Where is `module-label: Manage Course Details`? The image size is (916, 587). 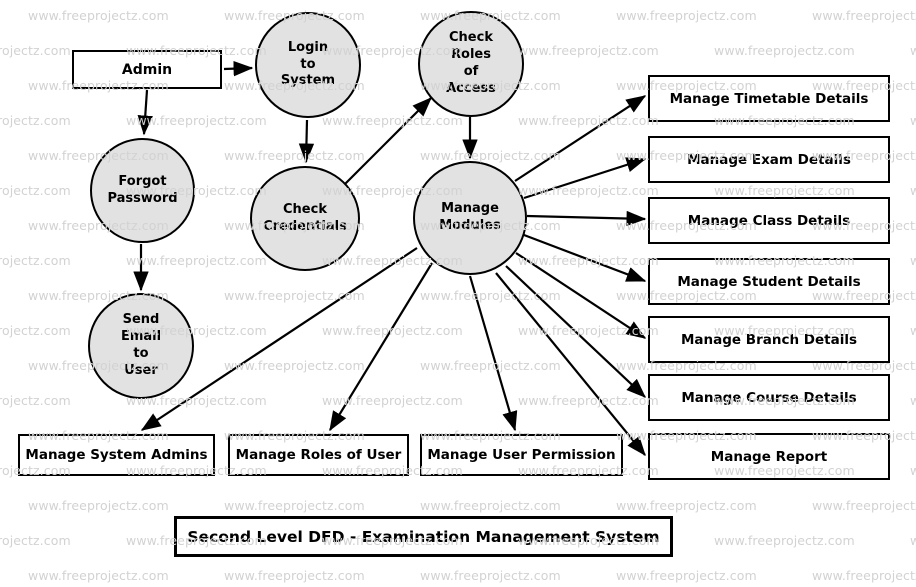 module-label: Manage Course Details is located at coordinates (769, 397).